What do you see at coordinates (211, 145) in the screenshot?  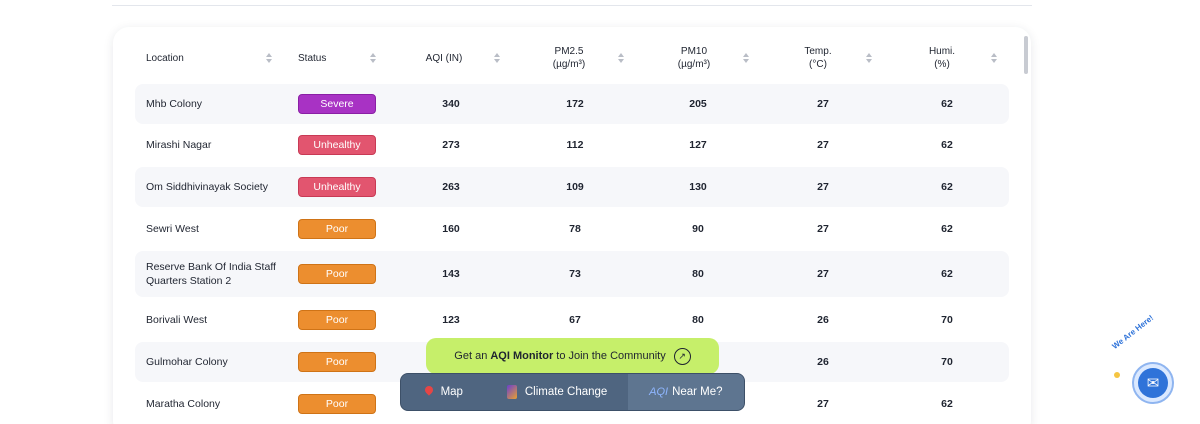 I see `location-name: Mirashi Nagar` at bounding box center [211, 145].